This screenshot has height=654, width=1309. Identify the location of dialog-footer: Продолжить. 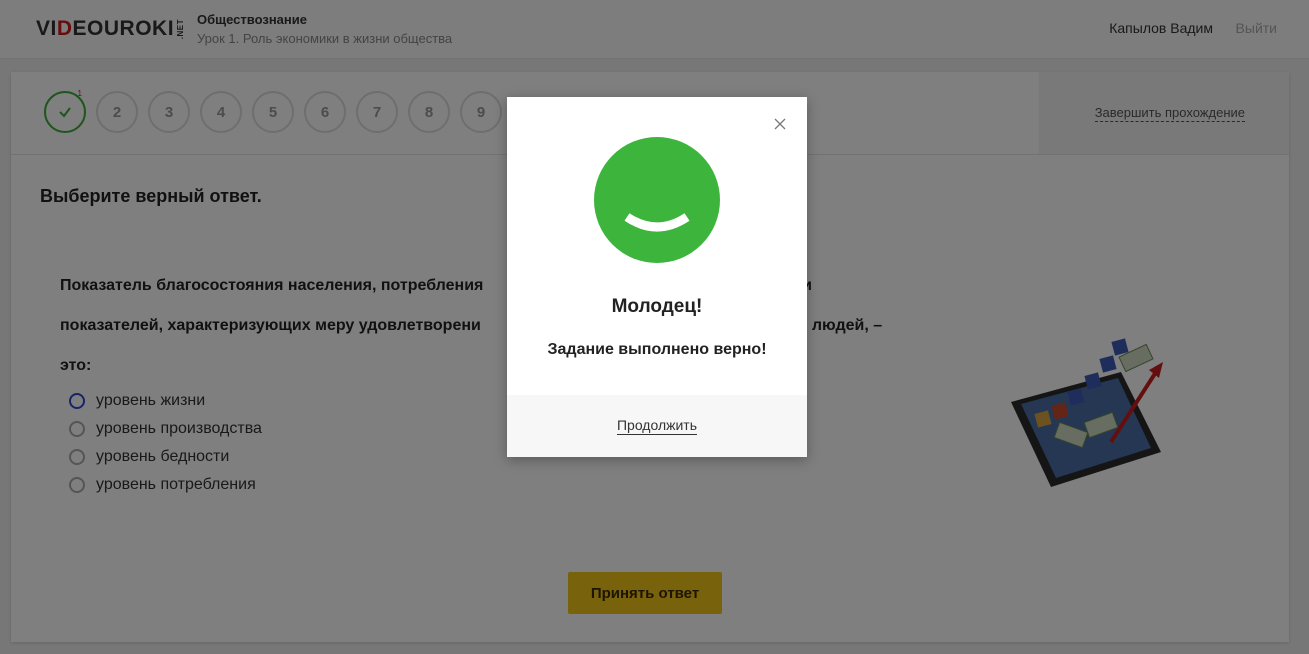
(657, 426).